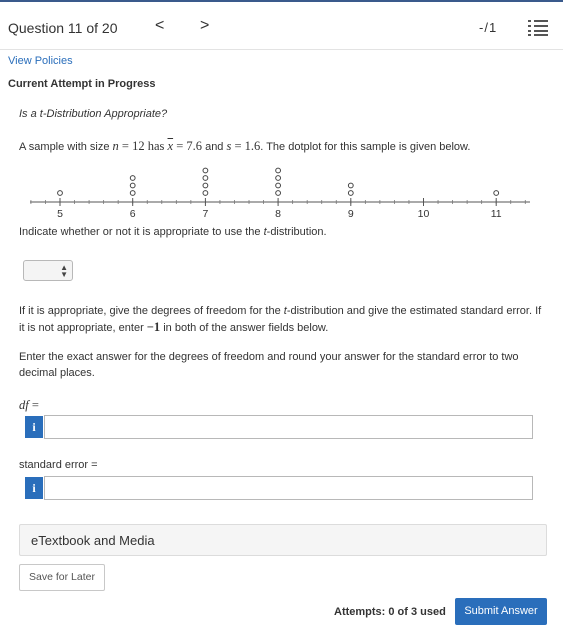 The image size is (563, 625). What do you see at coordinates (143, 146) in the screenshot?
I see `n-equals: = 12 has` at bounding box center [143, 146].